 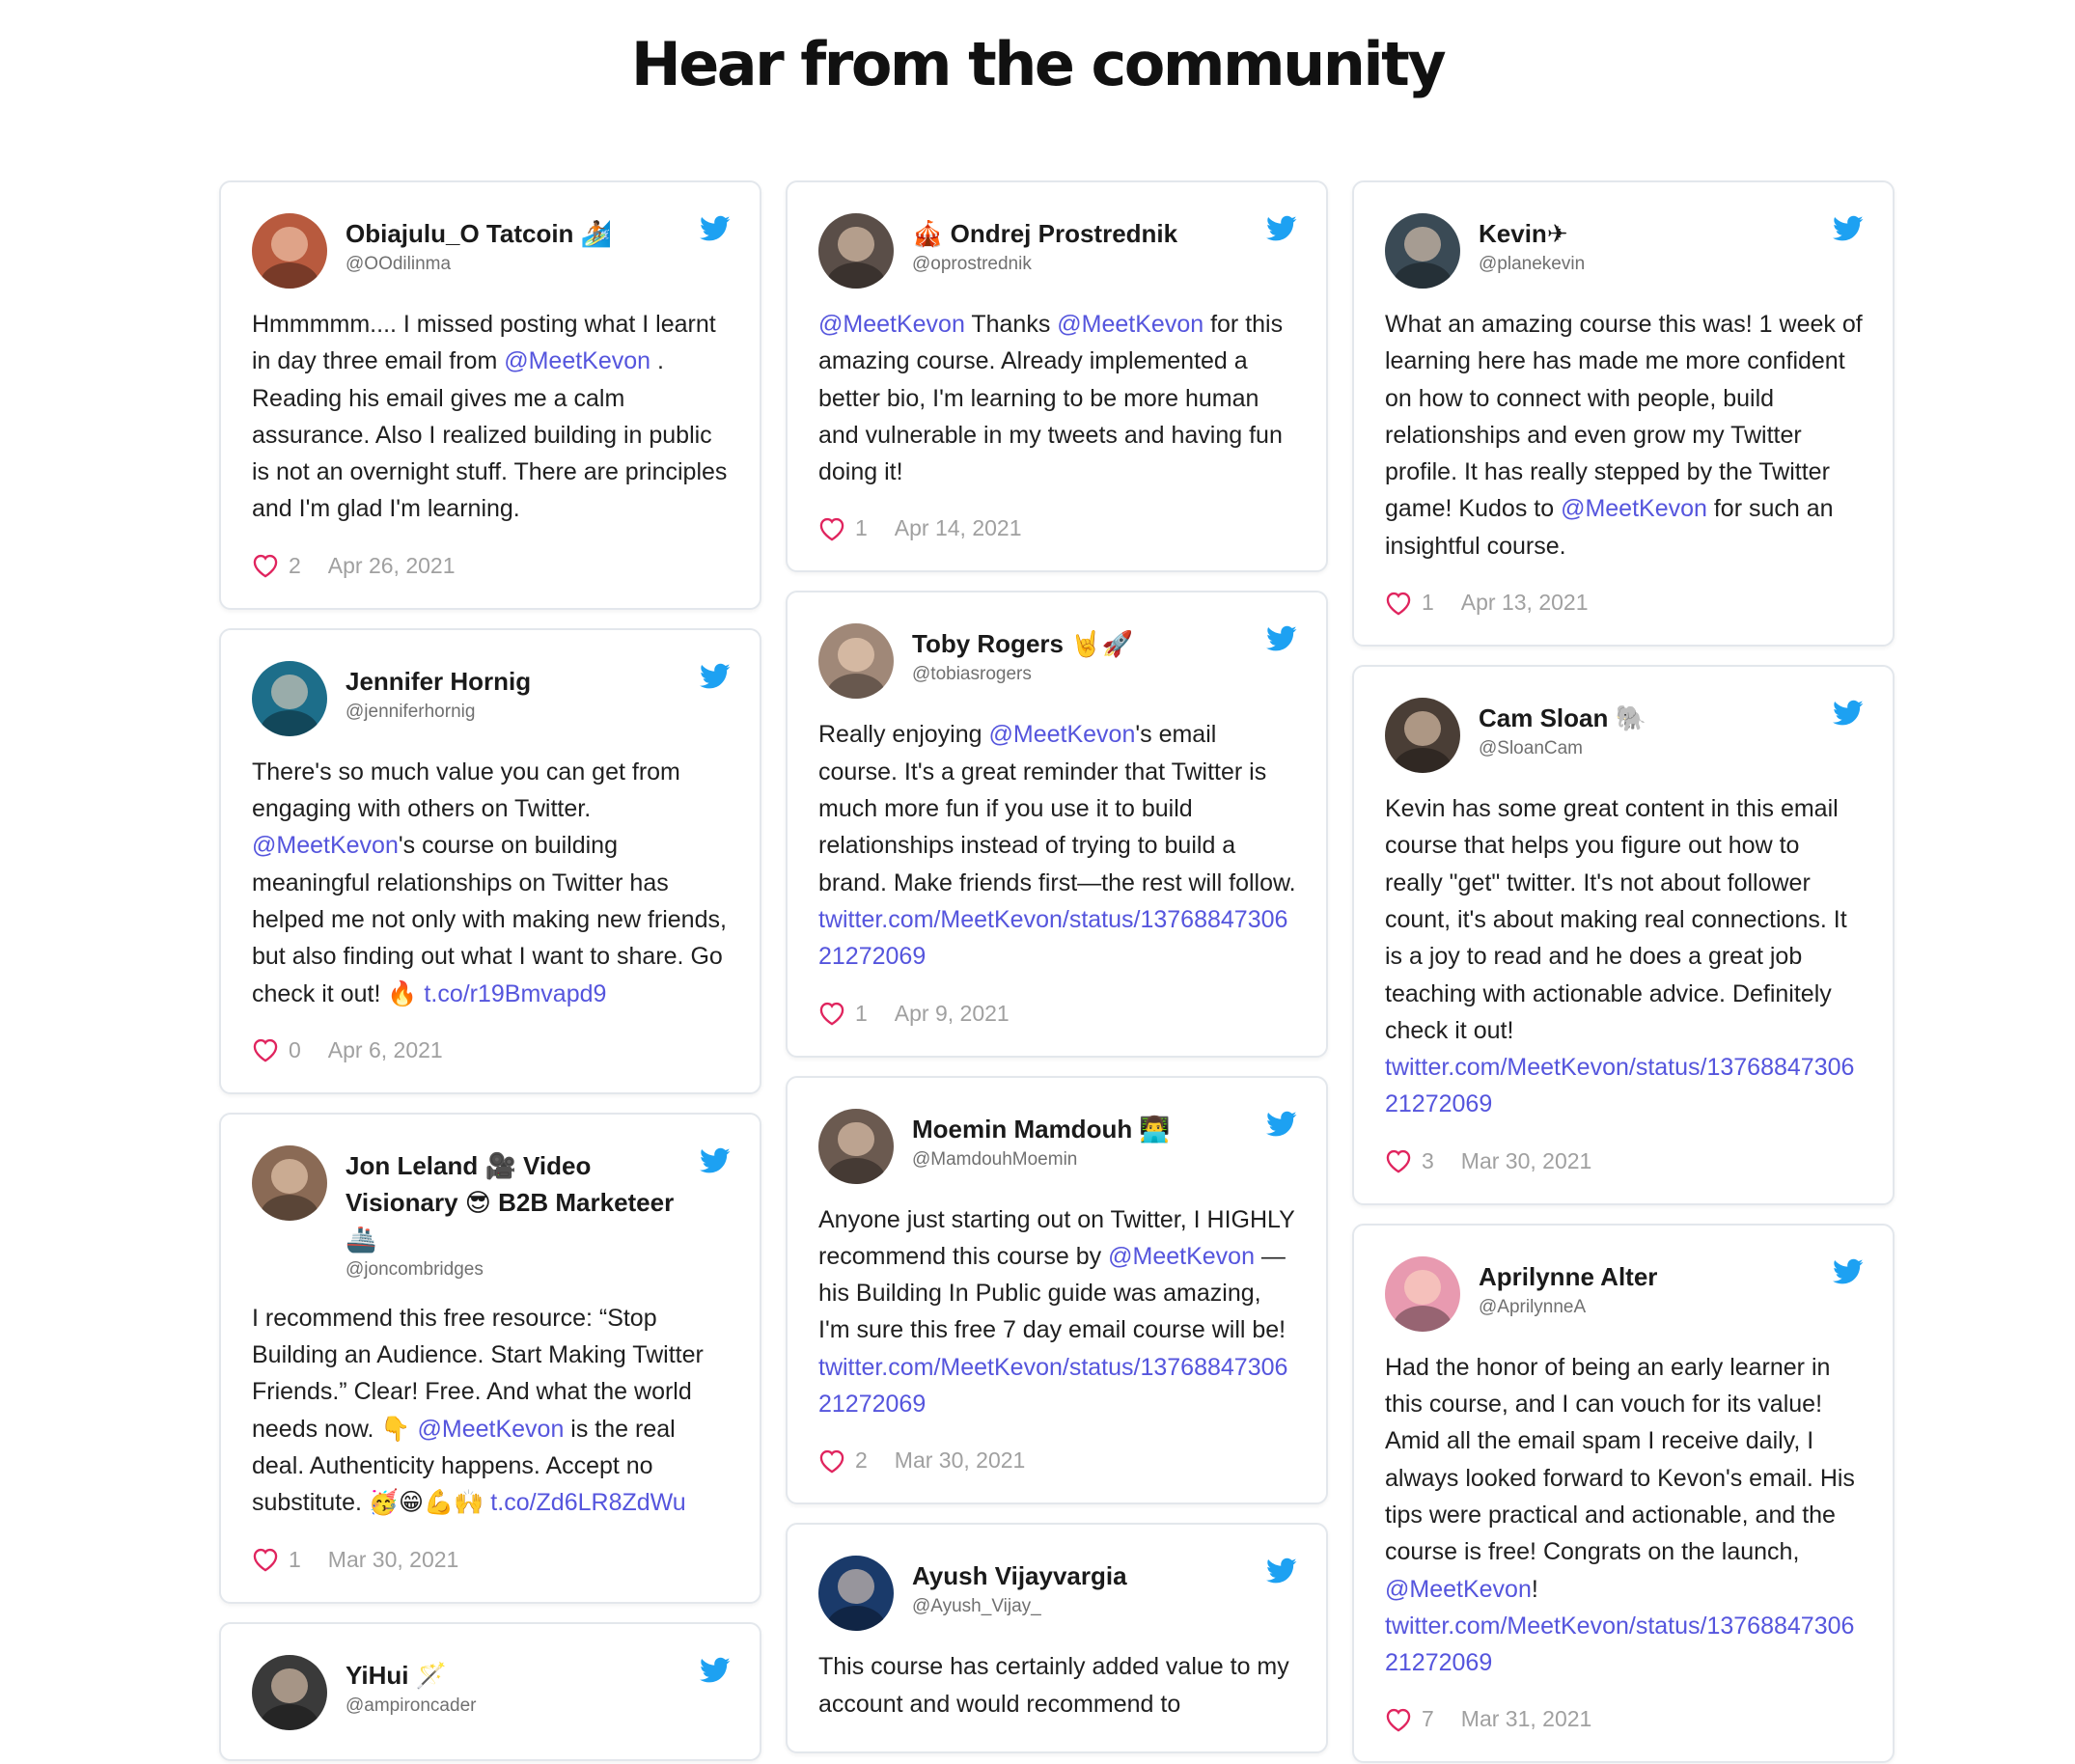 What do you see at coordinates (519, 712) in the screenshot?
I see `author-handle: @jenniferhornig` at bounding box center [519, 712].